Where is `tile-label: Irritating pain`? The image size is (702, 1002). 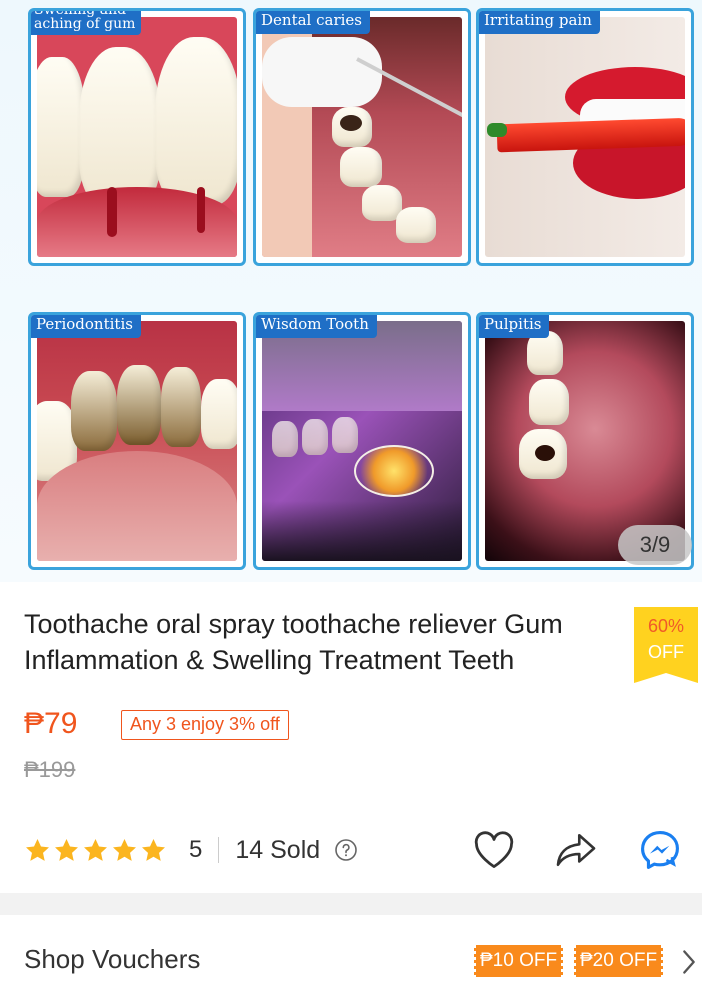
tile-label: Irritating pain is located at coordinates (539, 22).